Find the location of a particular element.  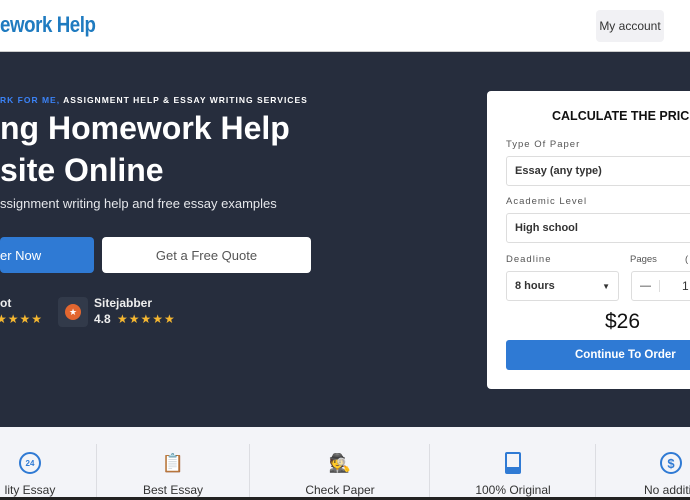

feature-item: 🕵 Check Paper is located at coordinates (340, 462).